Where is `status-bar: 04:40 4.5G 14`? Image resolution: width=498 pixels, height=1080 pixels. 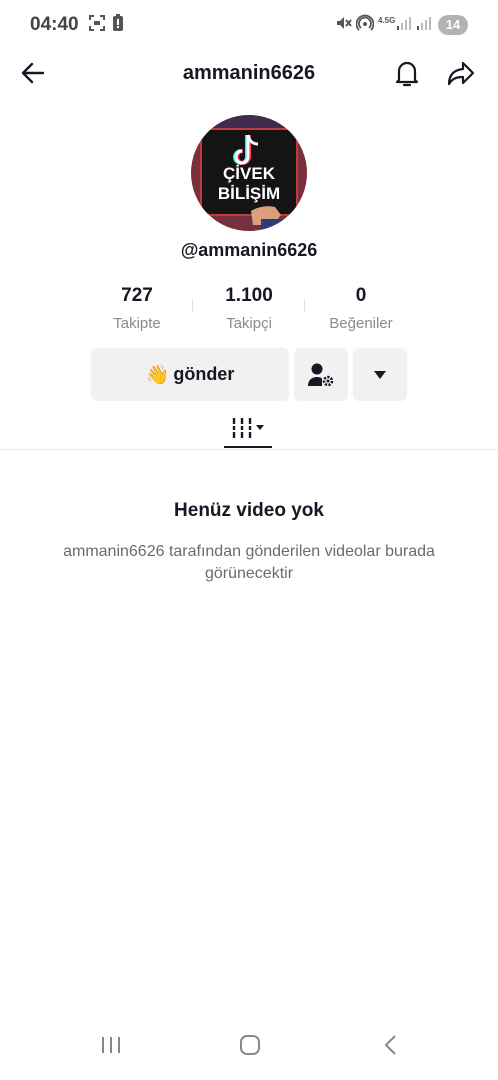
status-bar: 04:40 4.5G 14 is located at coordinates (249, 26).